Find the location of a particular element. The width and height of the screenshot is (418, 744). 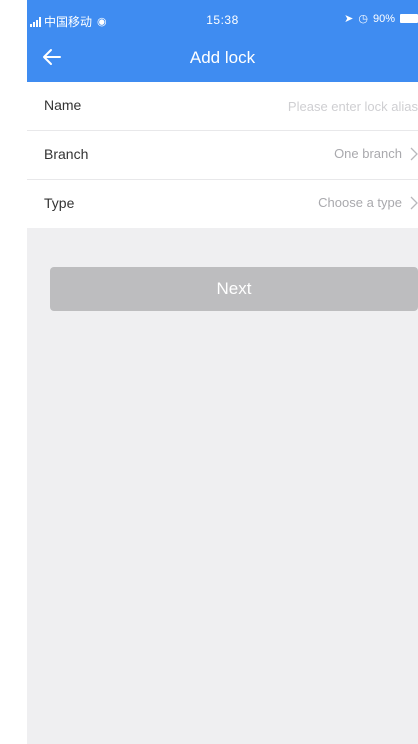

type-label: Type is located at coordinates (59, 203).